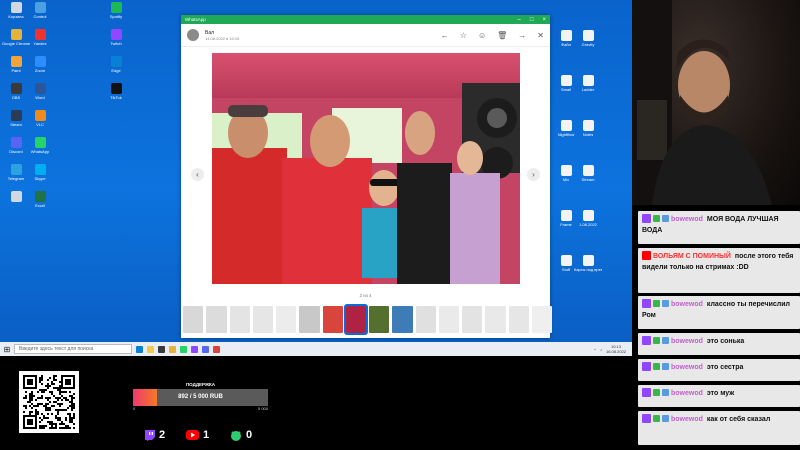 The image size is (800, 450). What do you see at coordinates (532, 20) in the screenshot?
I see `maximize-icon: □` at bounding box center [532, 20].